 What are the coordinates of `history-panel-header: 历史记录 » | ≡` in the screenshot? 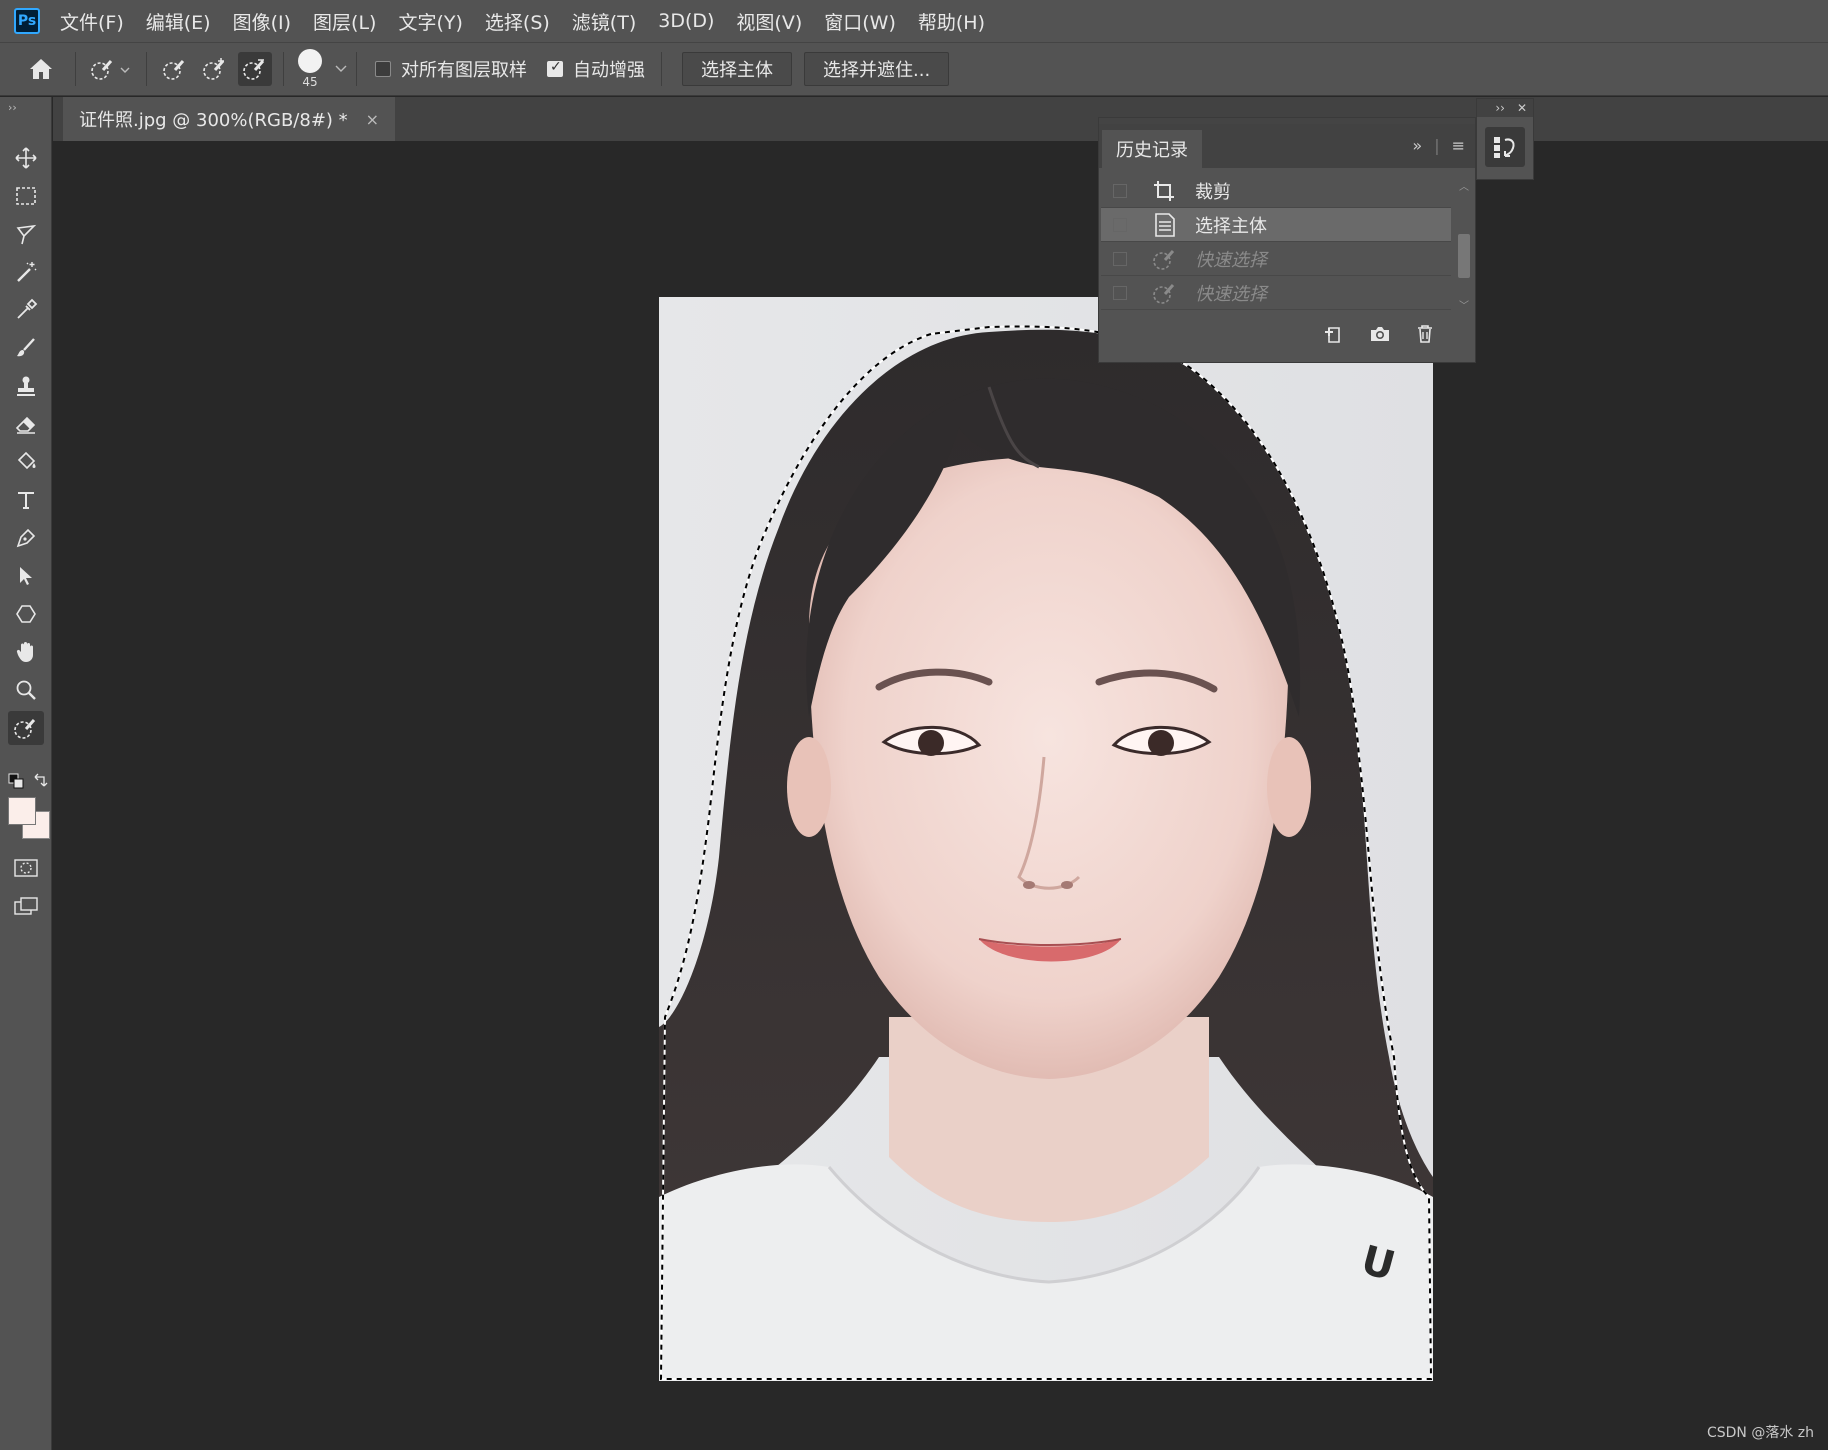 It's located at (1287, 146).